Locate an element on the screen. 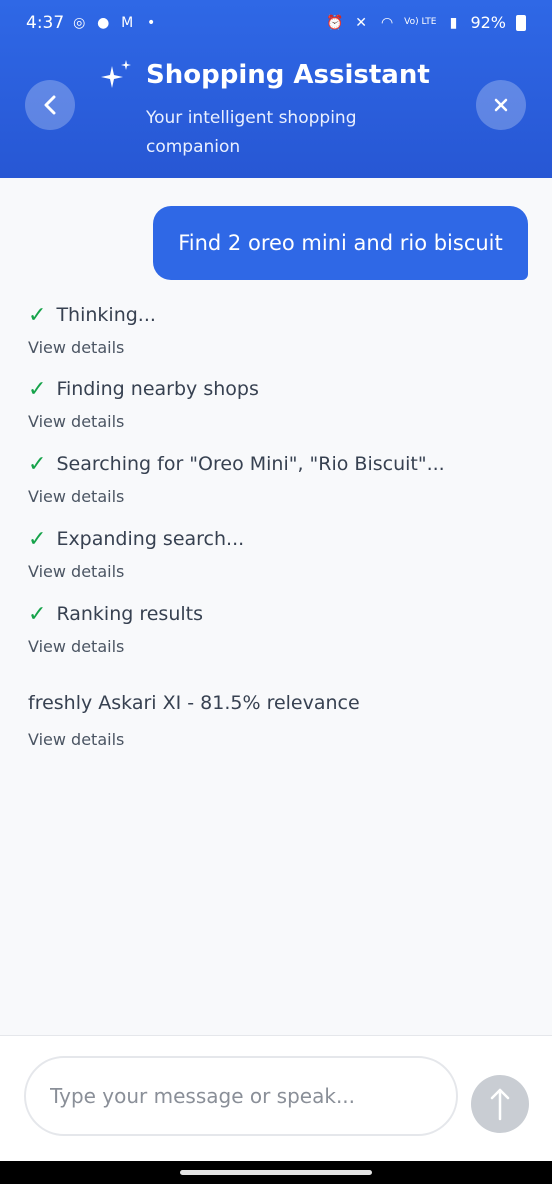 This screenshot has height=1184, width=552. home-indicator is located at coordinates (276, 1172).